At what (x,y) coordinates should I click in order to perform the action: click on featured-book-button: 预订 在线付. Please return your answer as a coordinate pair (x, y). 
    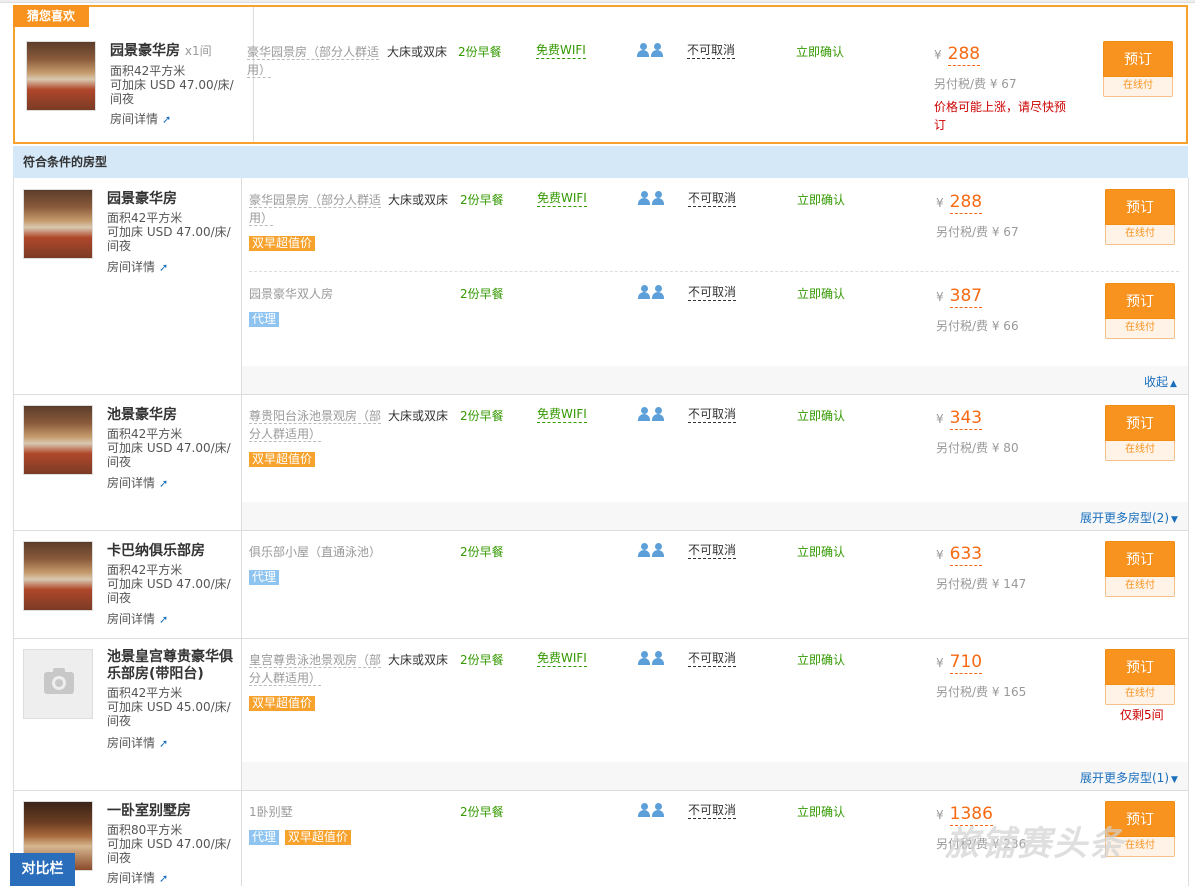
    Looking at the image, I should click on (1138, 69).